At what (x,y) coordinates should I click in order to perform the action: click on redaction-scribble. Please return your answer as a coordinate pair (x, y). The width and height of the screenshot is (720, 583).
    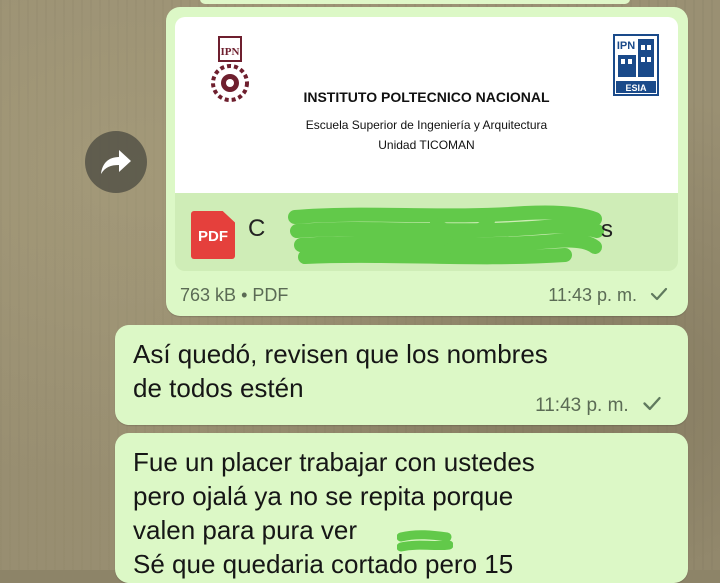
    Looking at the image, I should click on (425, 541).